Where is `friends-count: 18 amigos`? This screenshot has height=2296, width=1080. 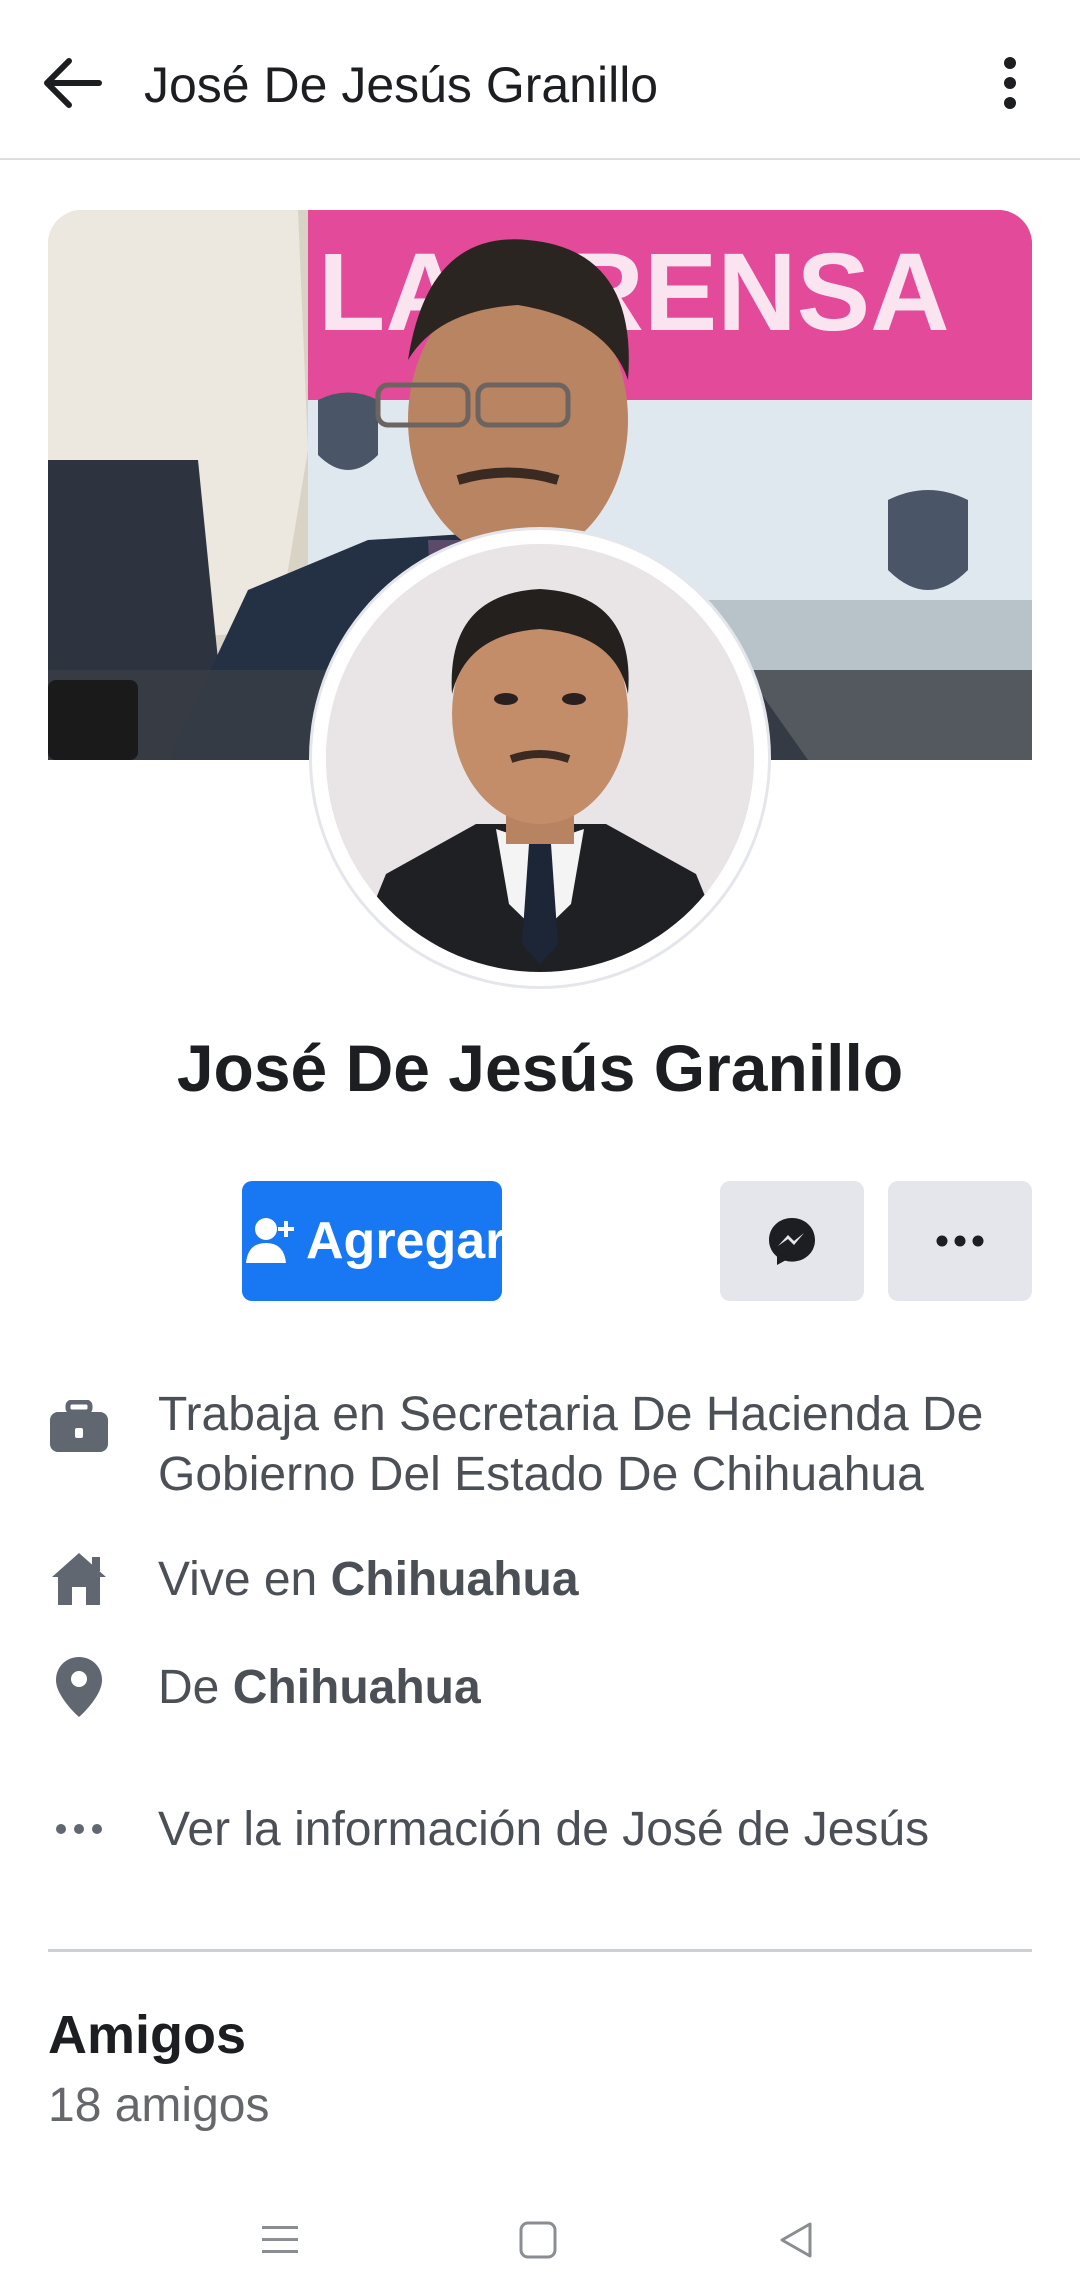
friends-count: 18 amigos is located at coordinates (158, 2105).